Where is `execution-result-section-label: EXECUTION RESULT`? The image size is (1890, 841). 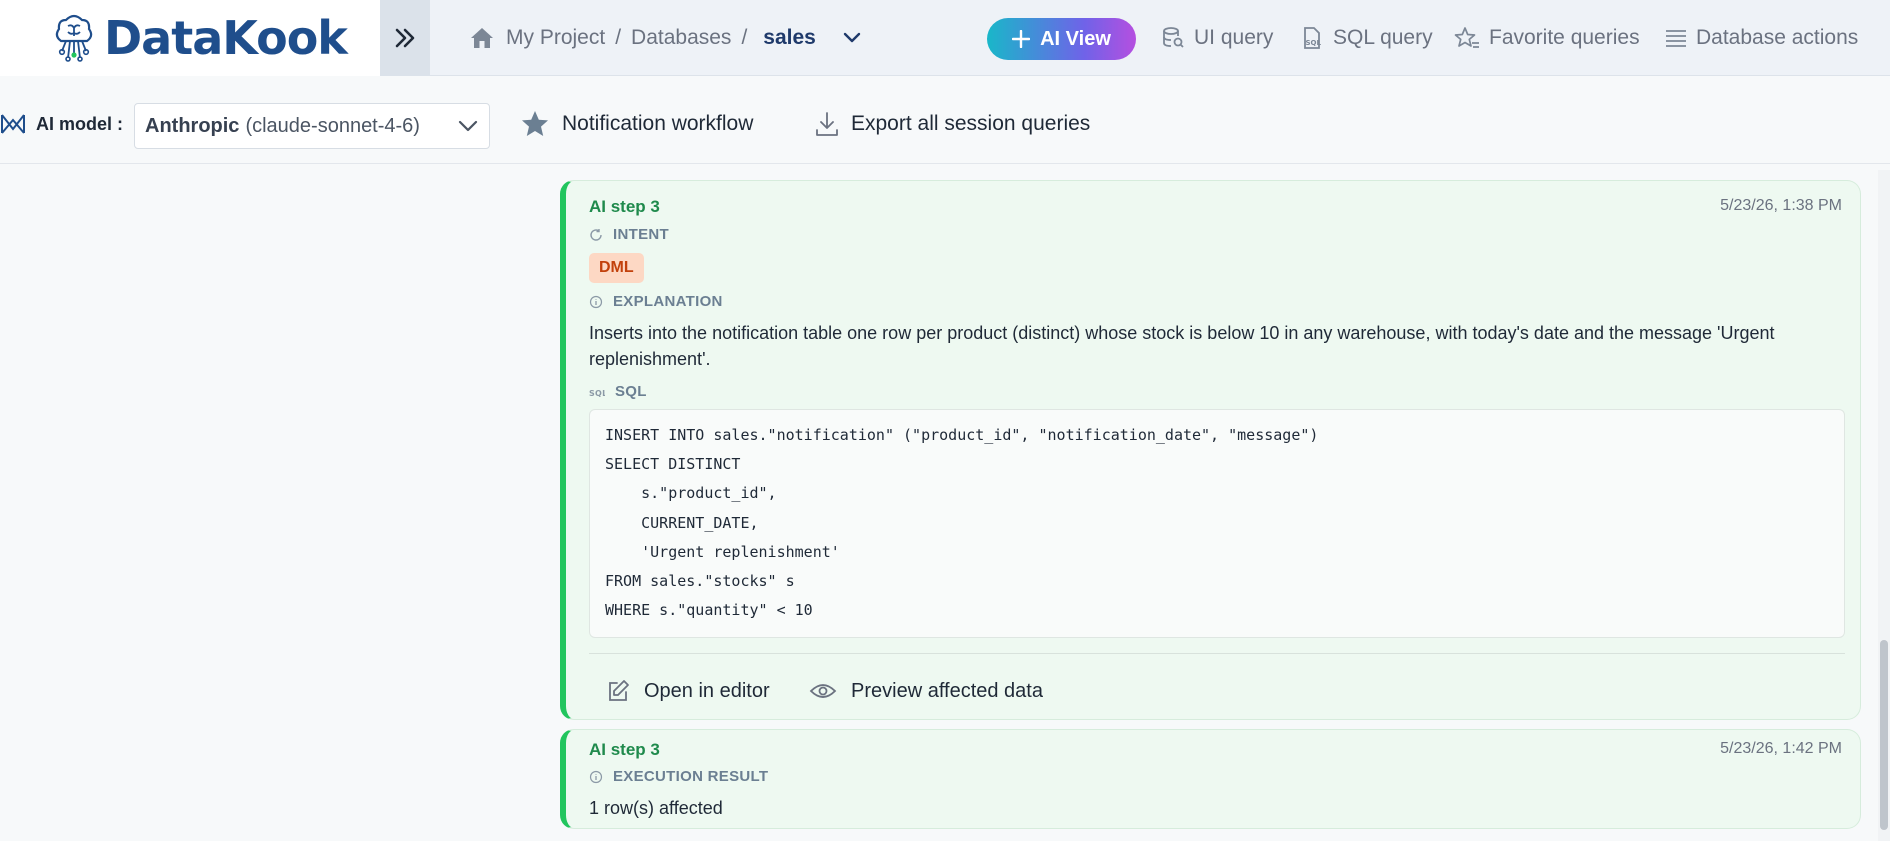
execution-result-section-label: EXECUTION RESULT is located at coordinates (678, 776).